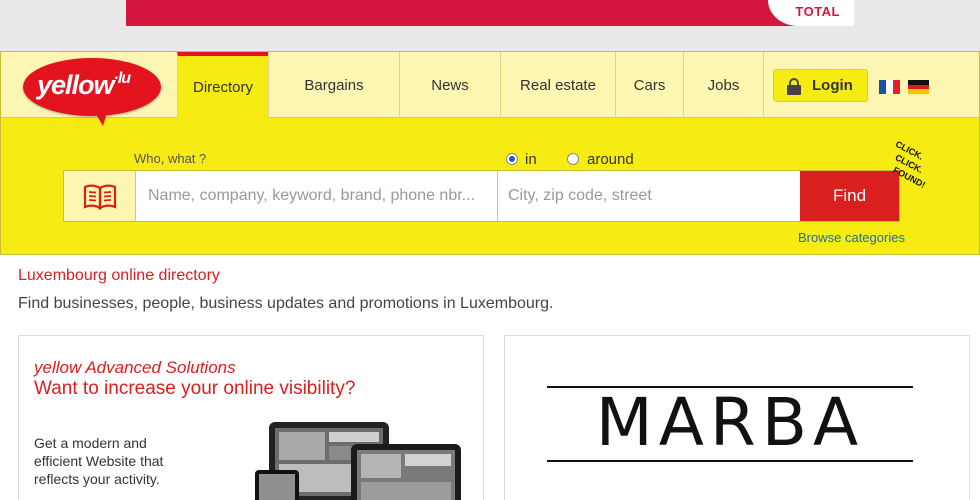  What do you see at coordinates (170, 158) in the screenshot?
I see `what-label: Who, what ?` at bounding box center [170, 158].